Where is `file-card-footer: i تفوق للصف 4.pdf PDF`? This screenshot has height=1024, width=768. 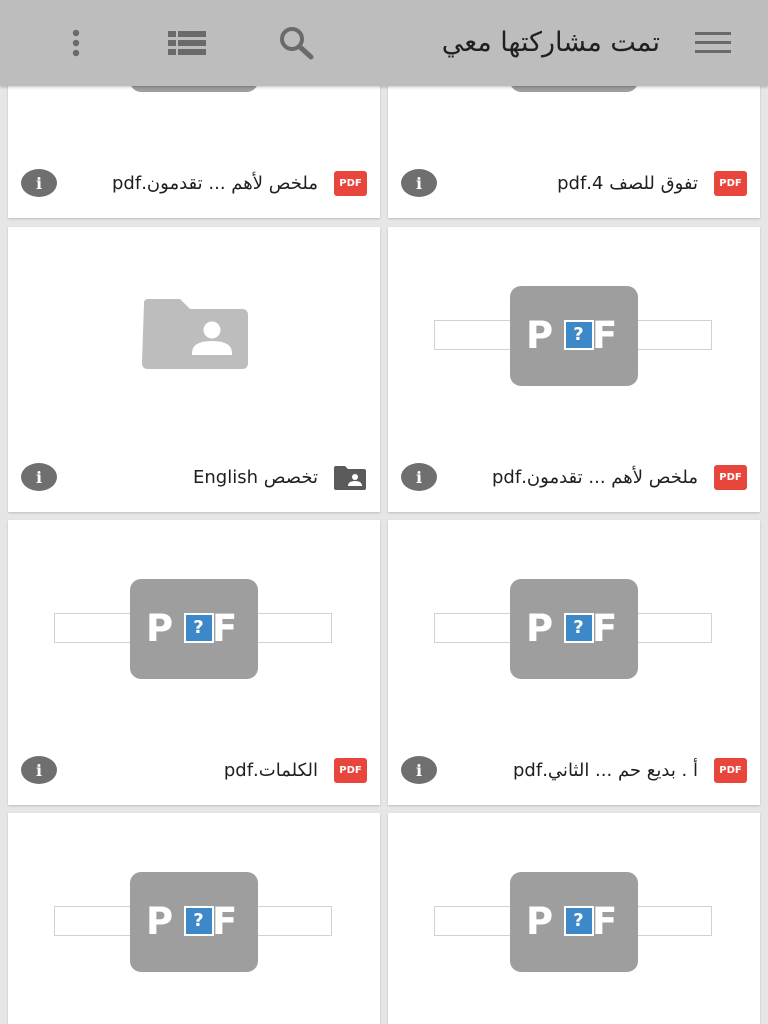
file-card-footer: i تفوق للصف 4.pdf PDF is located at coordinates (574, 186).